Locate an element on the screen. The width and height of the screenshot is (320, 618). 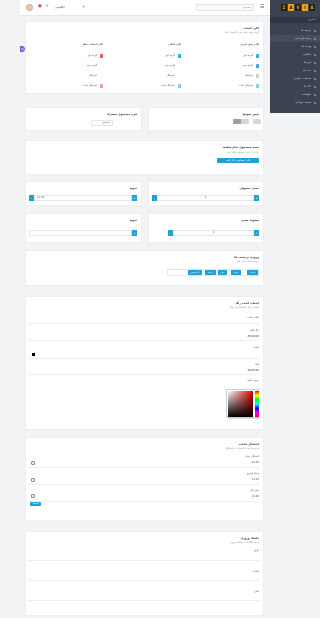
search-input: جستجو is located at coordinates (225, 7).